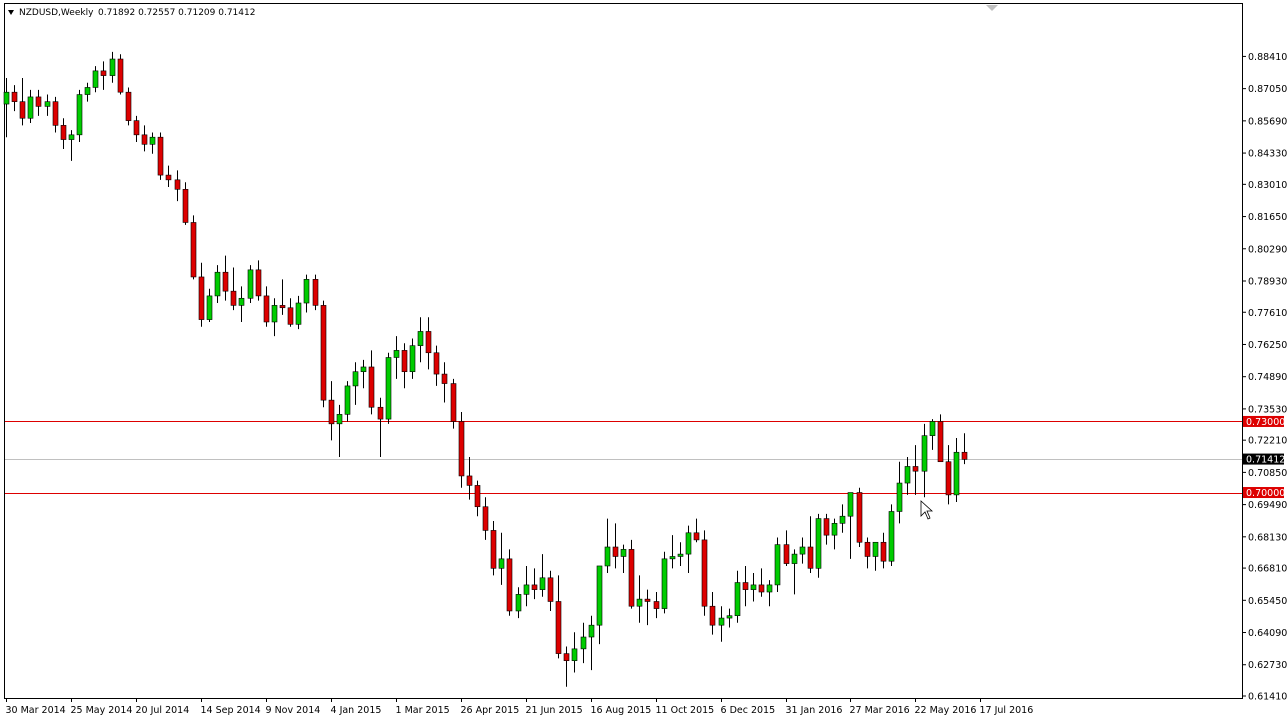 The width and height of the screenshot is (1287, 723). Describe the element at coordinates (621, 710) in the screenshot. I see `time-tick-label: 16 Aug 2015` at that location.